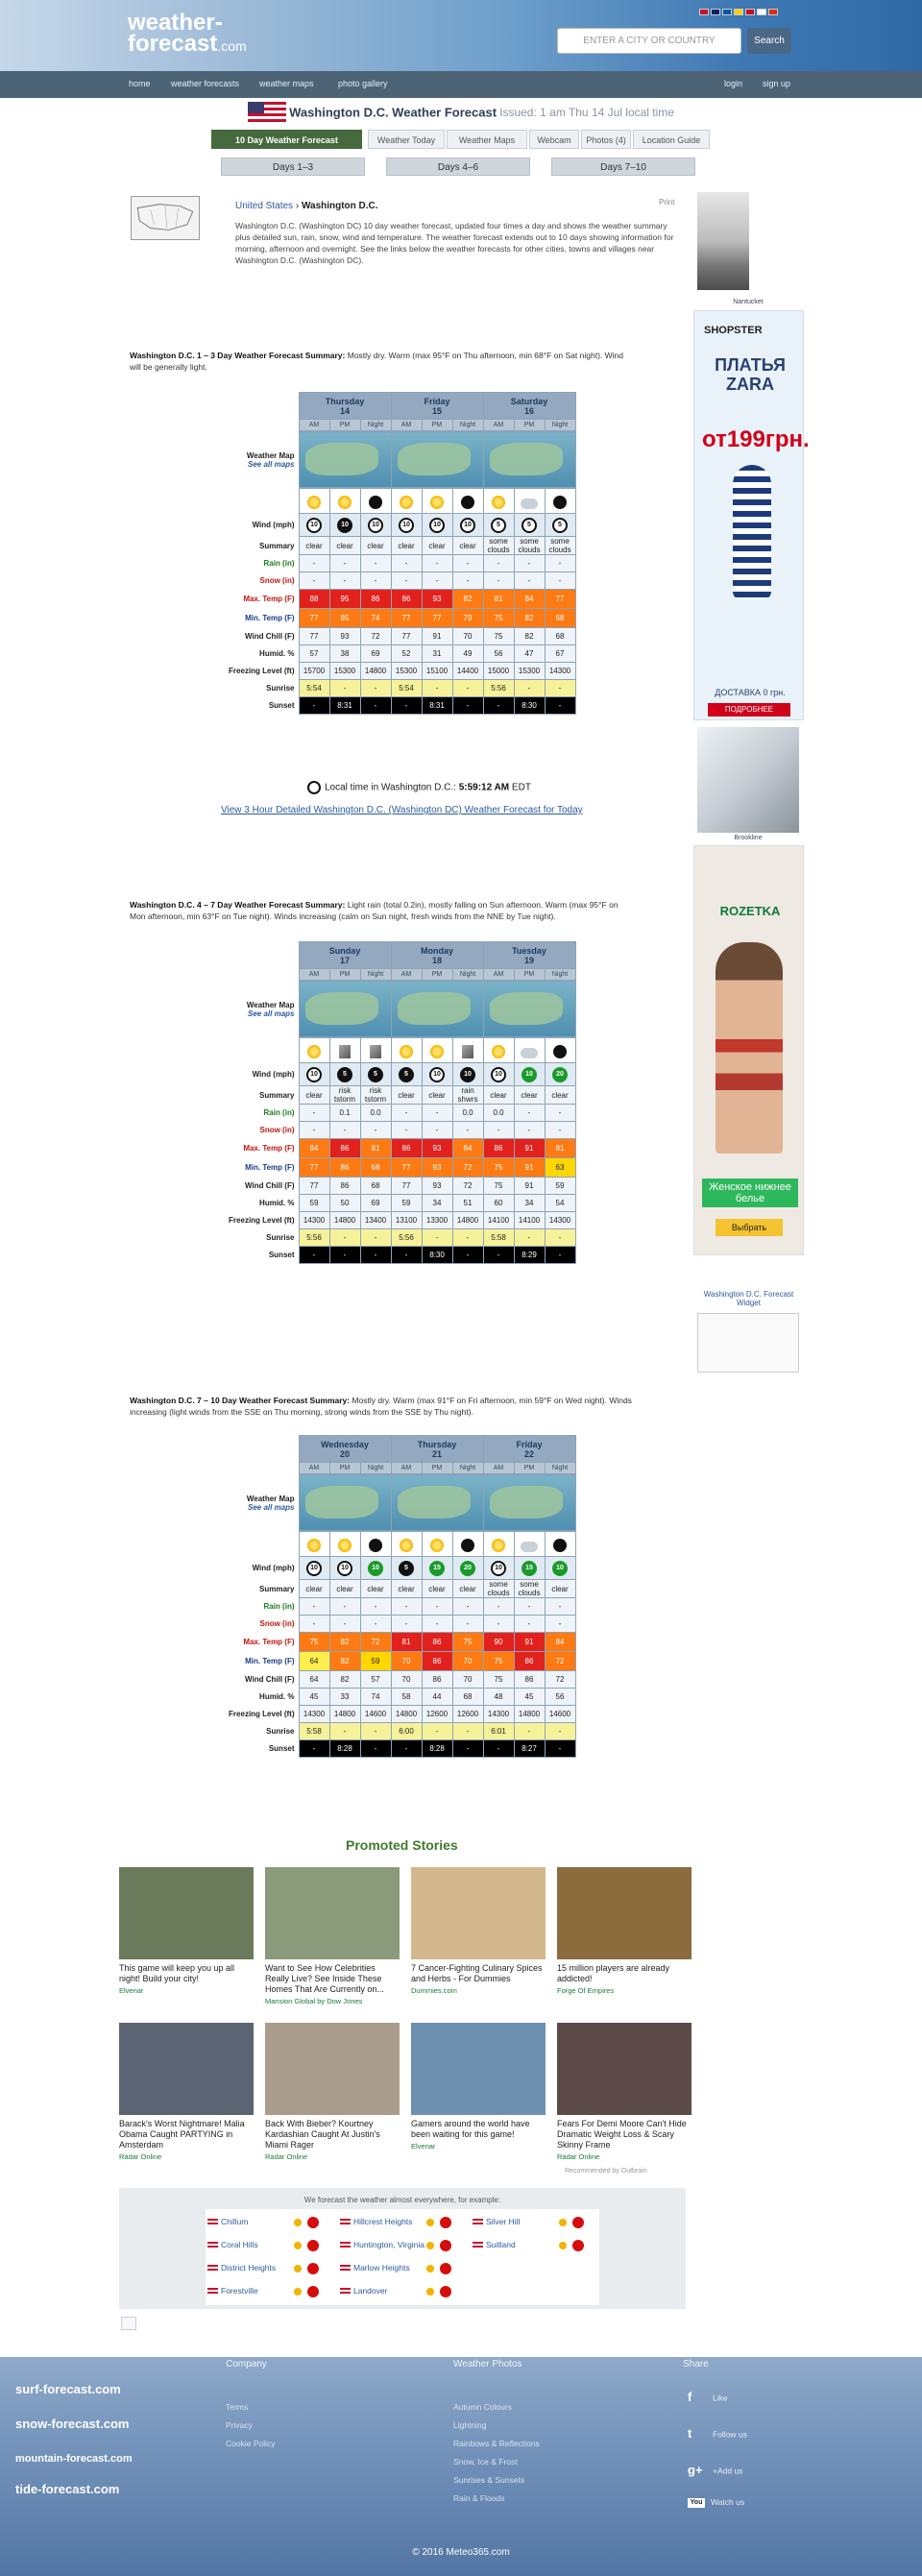 The height and width of the screenshot is (2576, 922). Describe the element at coordinates (773, 12) in the screenshot. I see `flag-cn-icon` at that location.